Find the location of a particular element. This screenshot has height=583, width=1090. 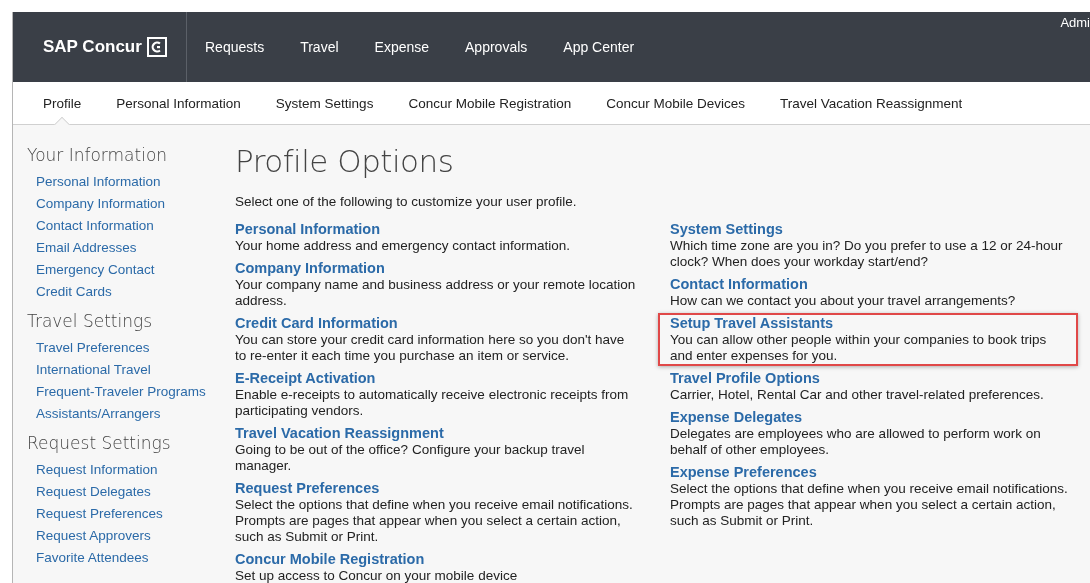

tab: Concur Mobile Registration is located at coordinates (490, 103).